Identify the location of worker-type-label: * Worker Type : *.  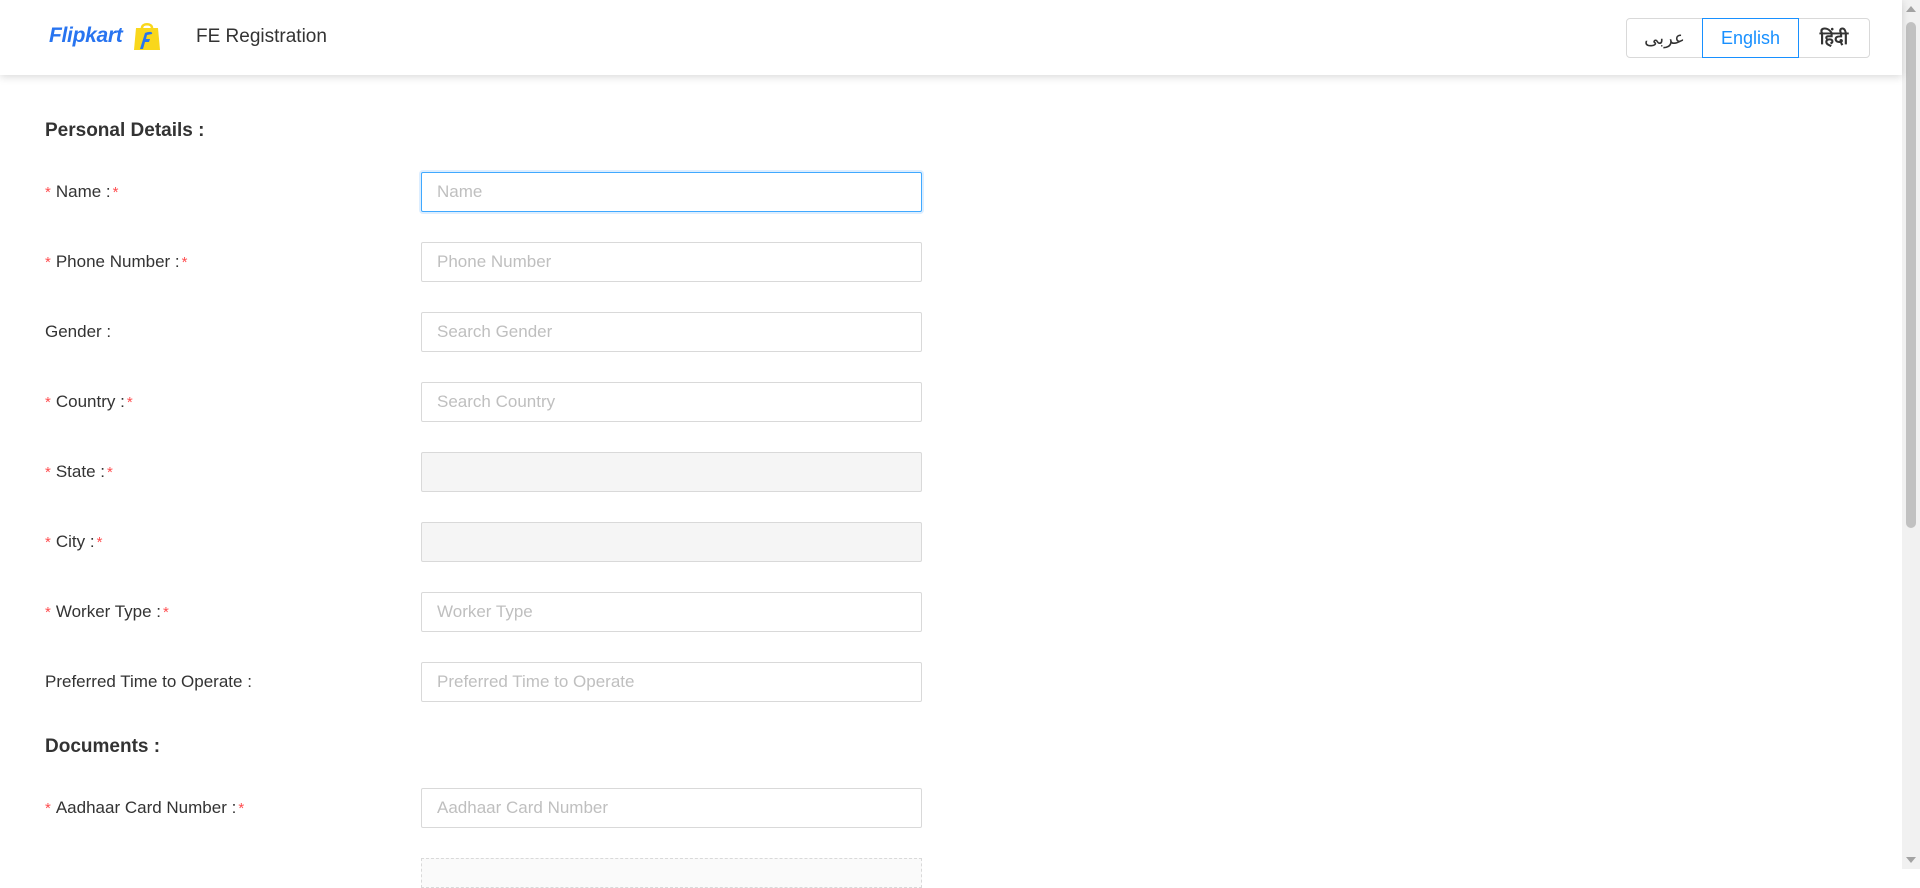
(107, 612).